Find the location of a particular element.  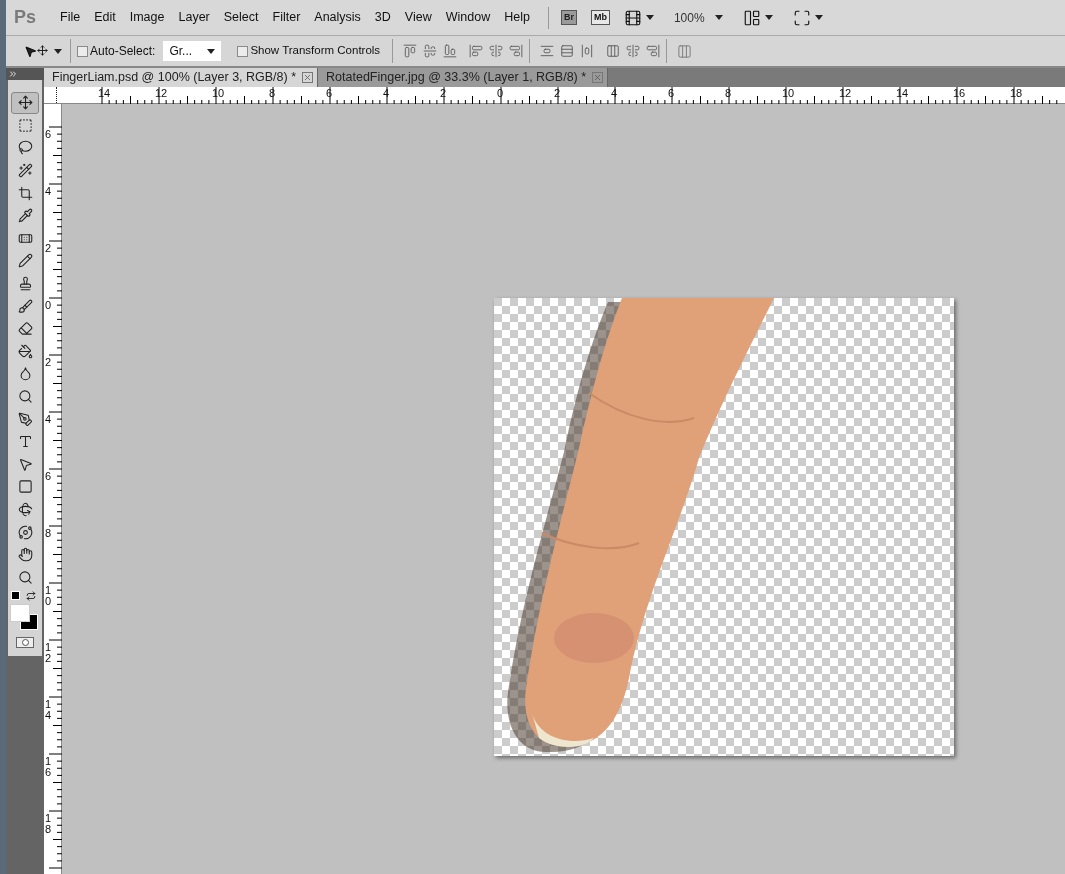

menu-item: 3D is located at coordinates (382, 17).